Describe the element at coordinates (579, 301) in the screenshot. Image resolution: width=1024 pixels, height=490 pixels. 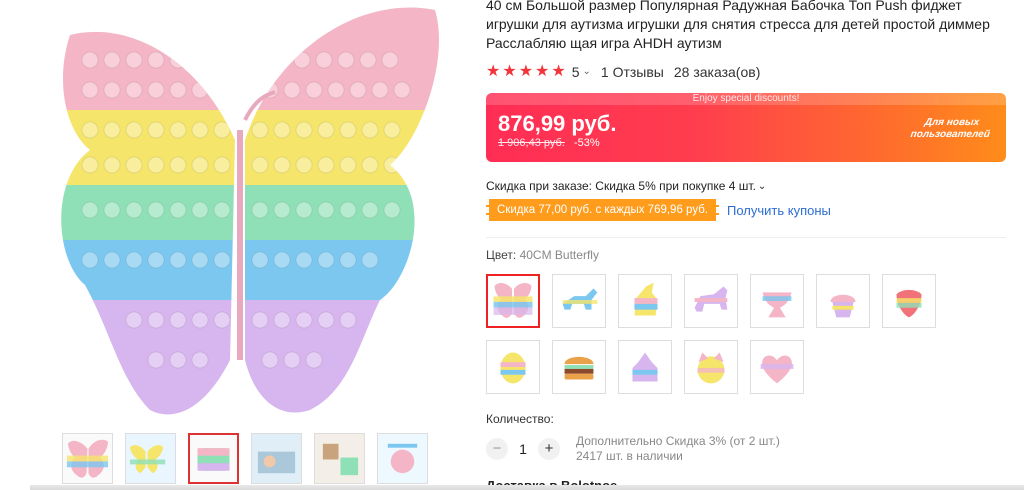
I see `swatch-dinosaur` at that location.